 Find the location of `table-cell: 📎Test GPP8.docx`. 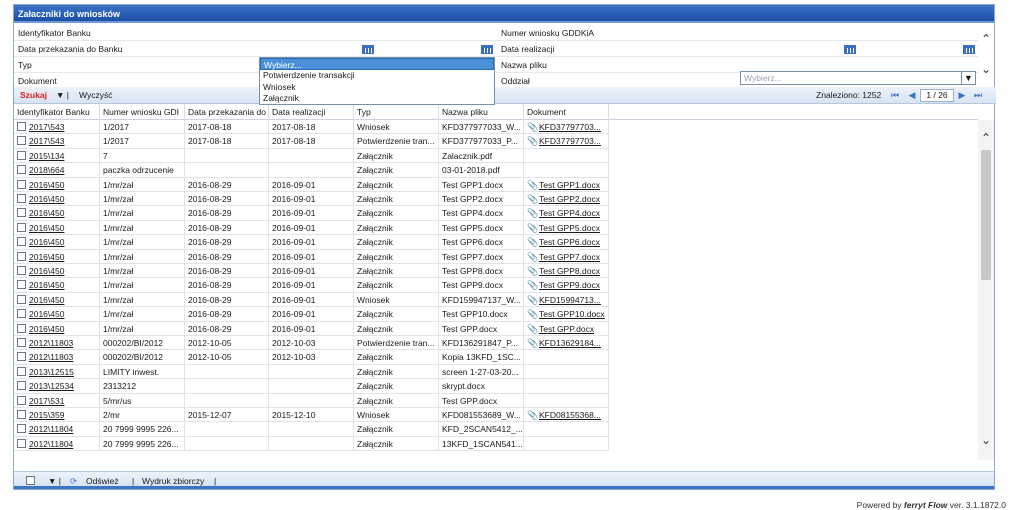

table-cell: 📎Test GPP8.docx is located at coordinates (566, 271).